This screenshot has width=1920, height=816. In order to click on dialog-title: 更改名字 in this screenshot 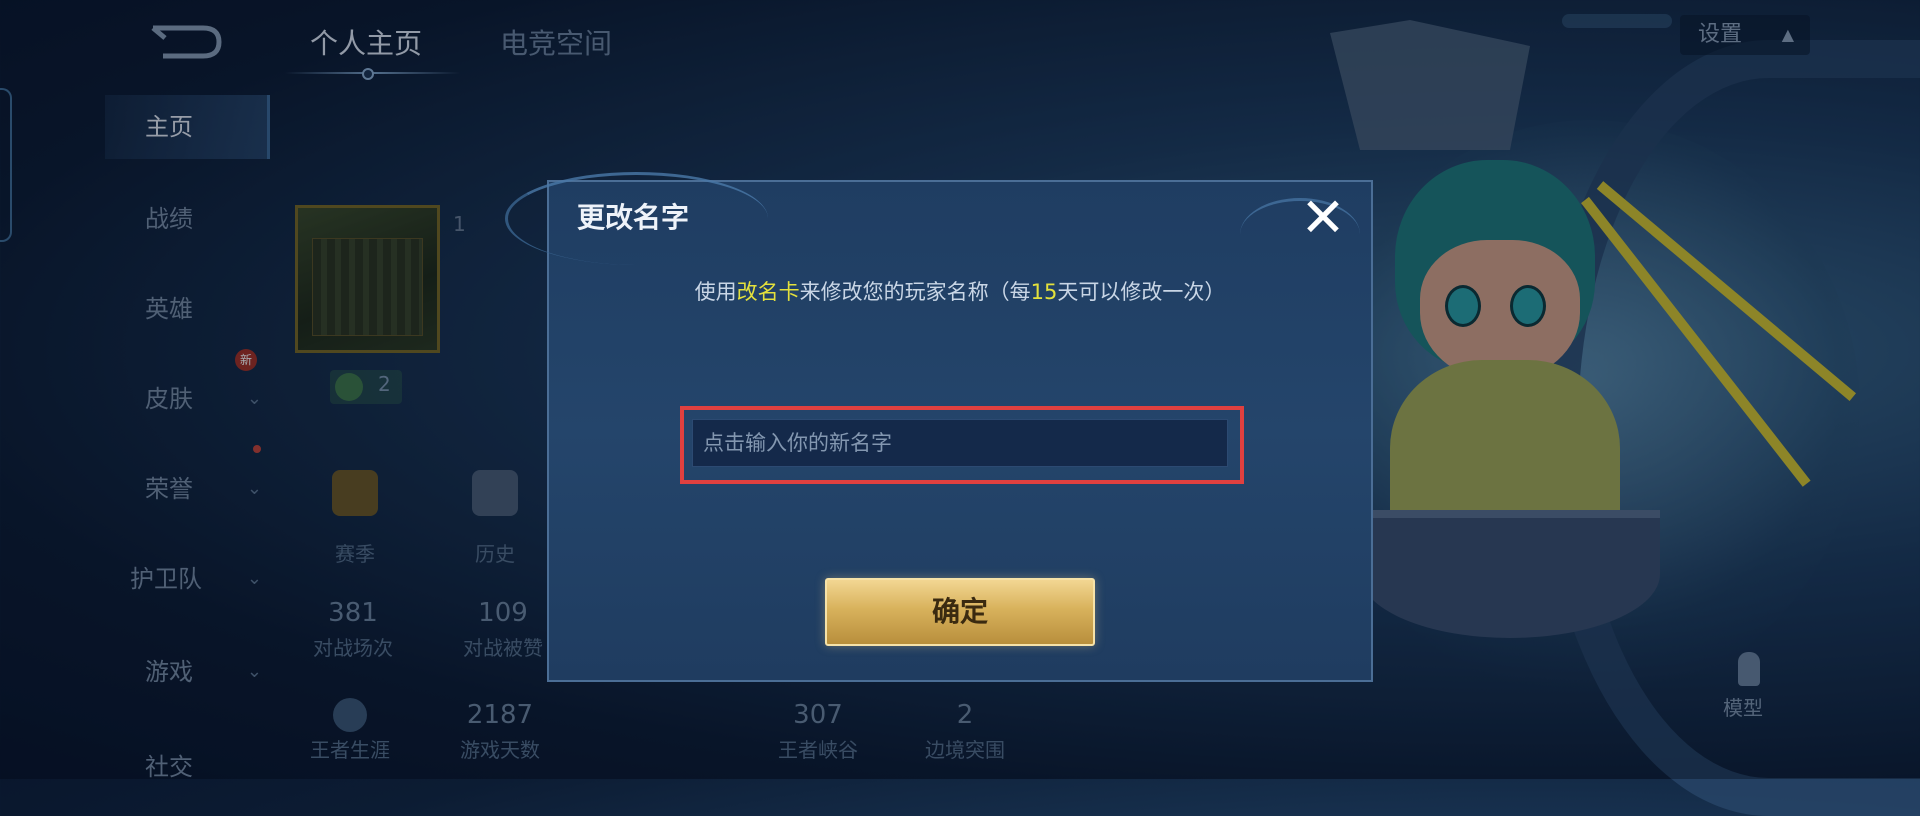, I will do `click(633, 217)`.